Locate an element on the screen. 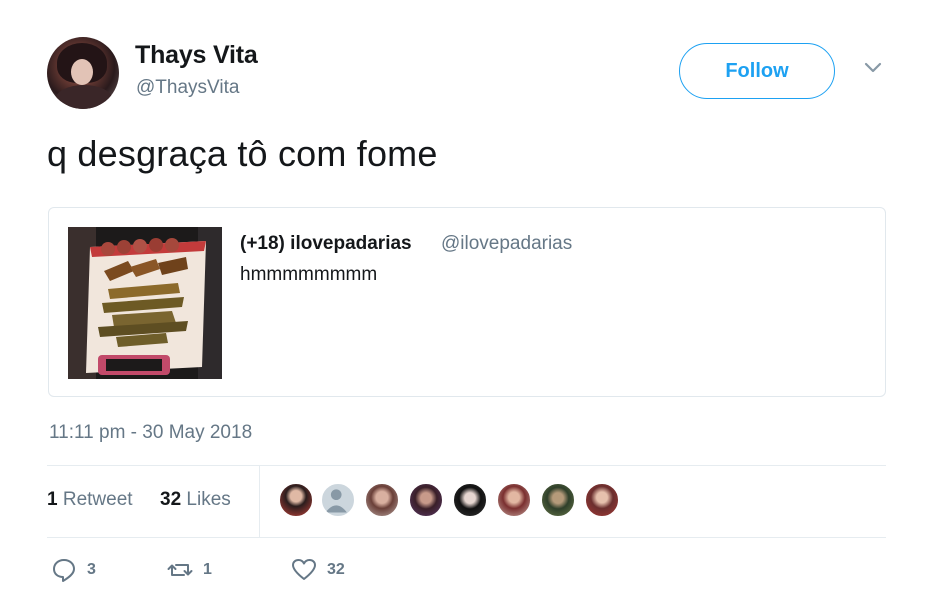 The width and height of the screenshot is (936, 608). follow-button: Follow is located at coordinates (757, 71).